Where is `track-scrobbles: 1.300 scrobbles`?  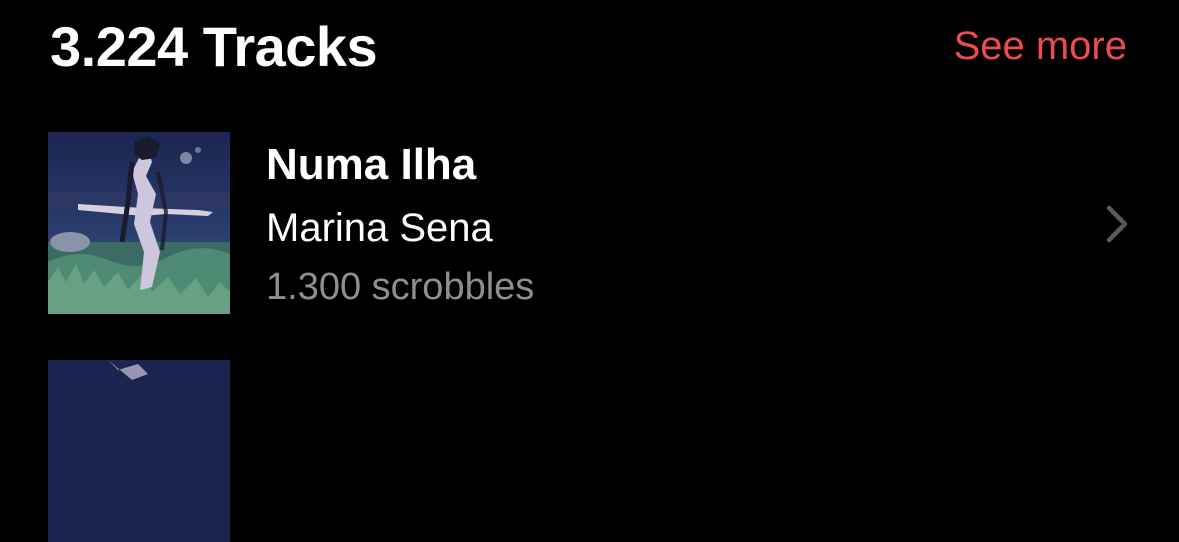 track-scrobbles: 1.300 scrobbles is located at coordinates (400, 287).